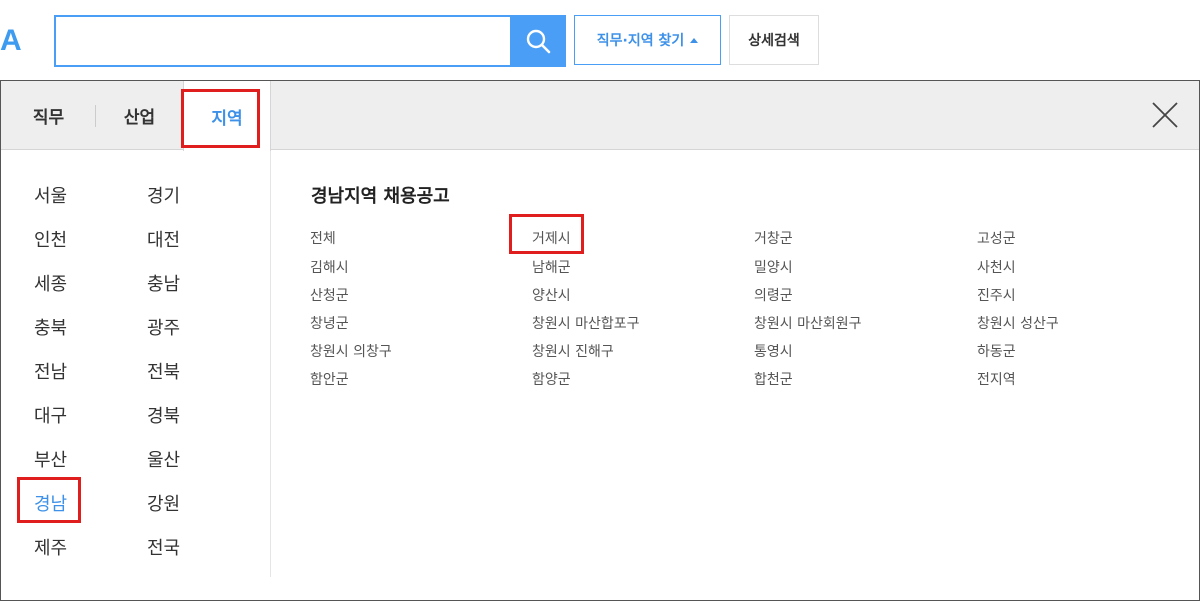 The height and width of the screenshot is (604, 1202). What do you see at coordinates (49, 500) in the screenshot?
I see `region-highlight` at bounding box center [49, 500].